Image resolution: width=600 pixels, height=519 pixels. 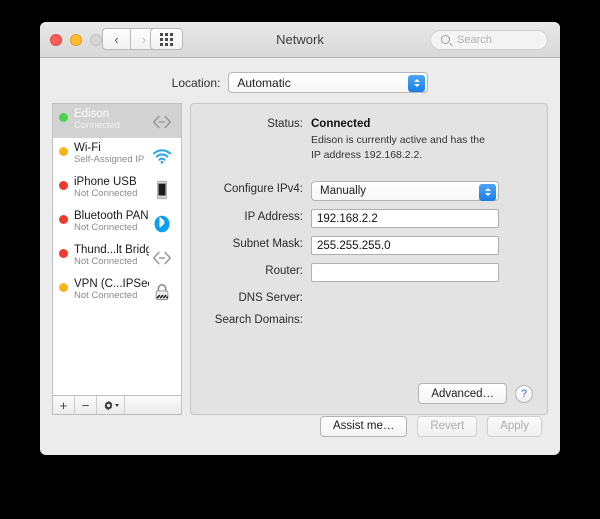 What do you see at coordinates (285, 124) in the screenshot?
I see `status-label: Status:` at bounding box center [285, 124].